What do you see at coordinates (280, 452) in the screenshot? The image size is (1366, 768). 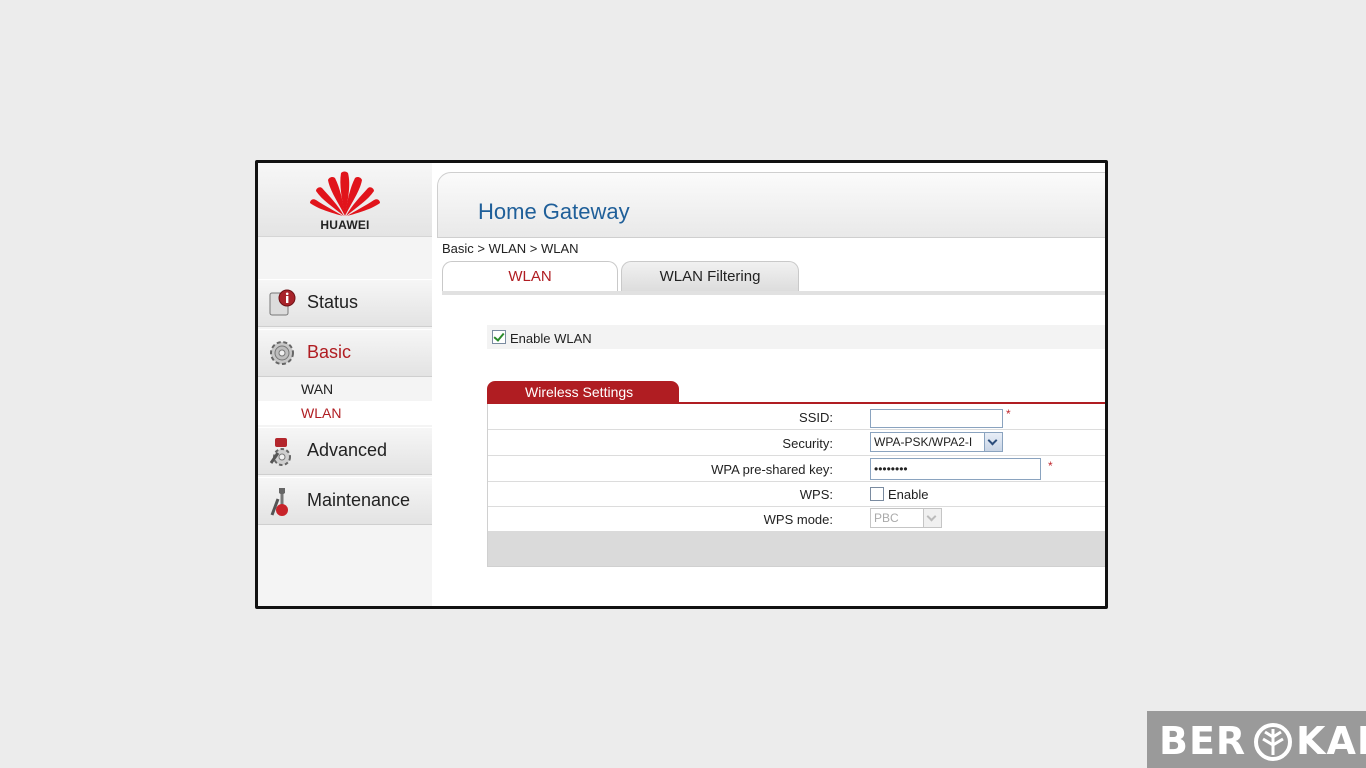 I see `advanced-tools-icon` at bounding box center [280, 452].